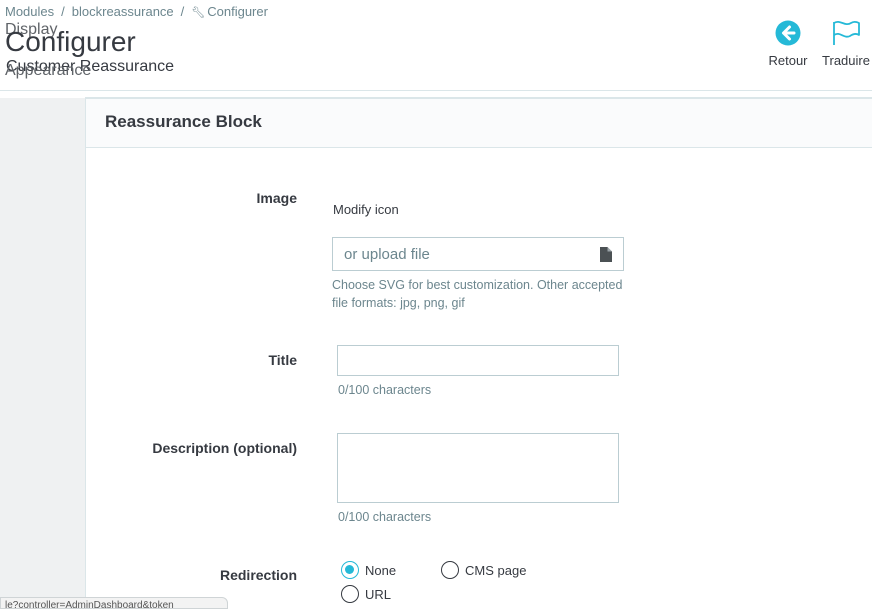 The height and width of the screenshot is (609, 872). I want to click on back-button: Retour, so click(788, 44).